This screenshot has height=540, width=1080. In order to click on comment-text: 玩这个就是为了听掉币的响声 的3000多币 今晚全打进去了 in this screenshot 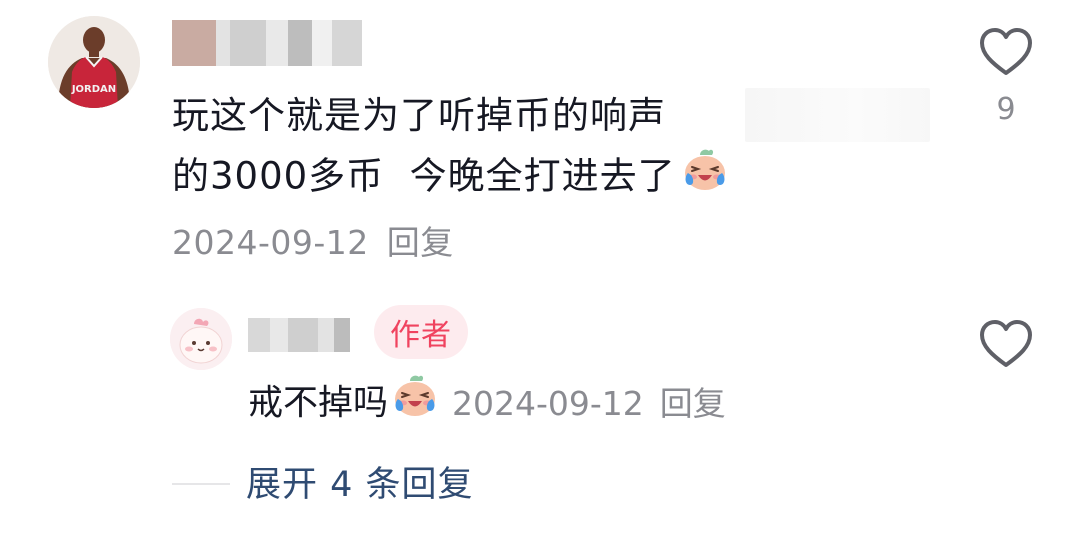, I will do `click(452, 148)`.